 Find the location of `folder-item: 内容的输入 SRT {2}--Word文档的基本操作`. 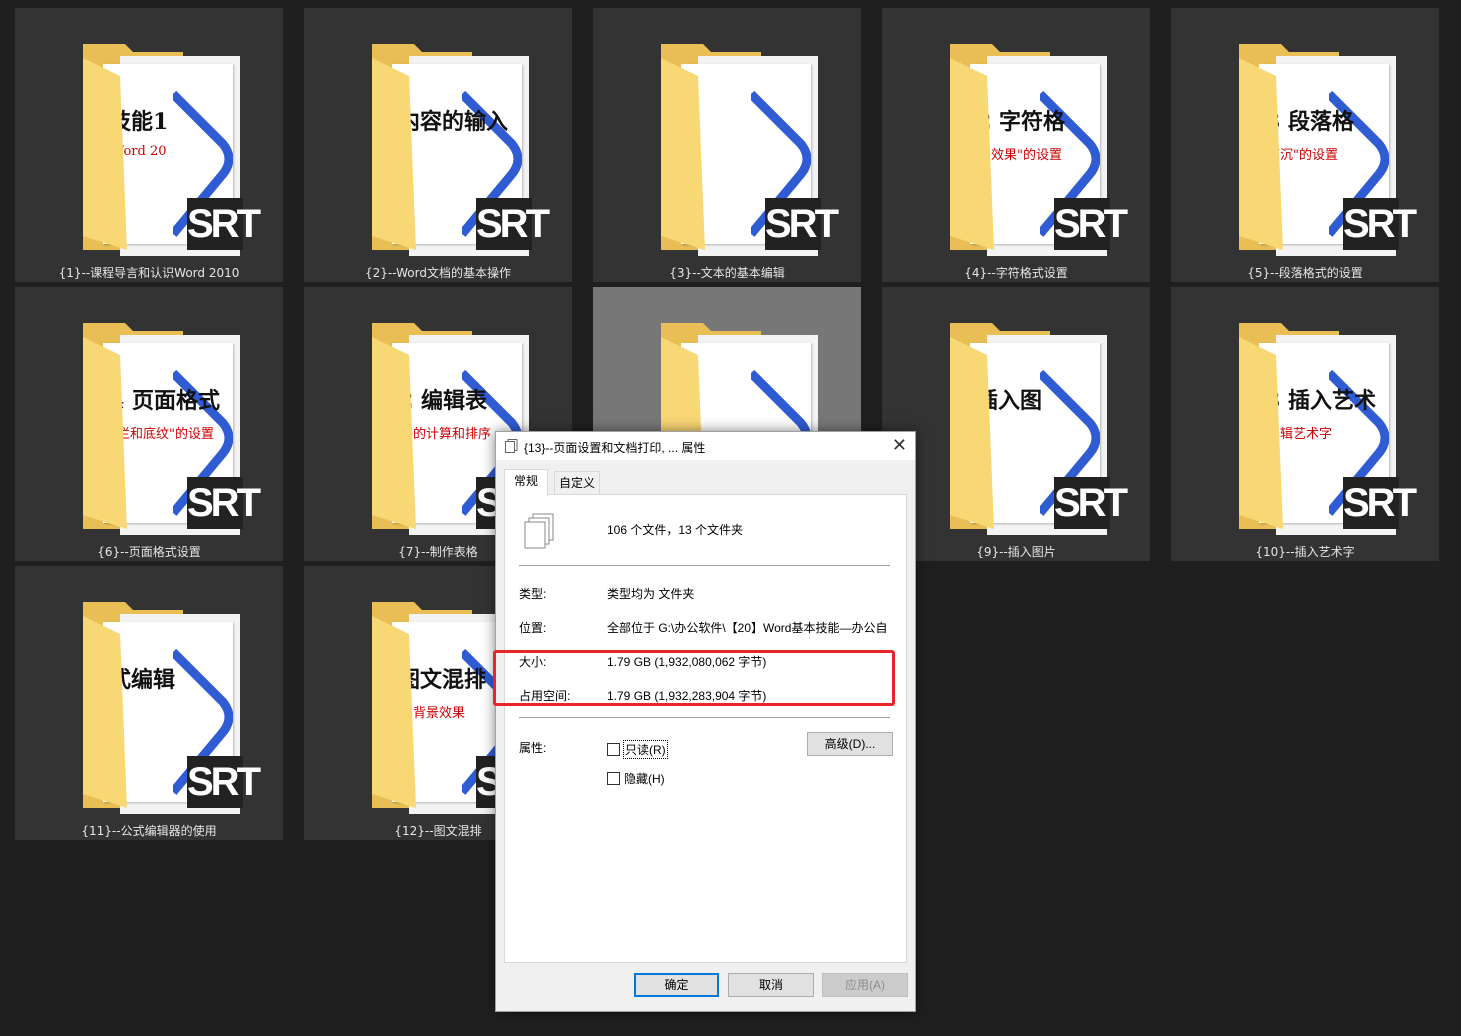

folder-item: 内容的输入 SRT {2}--Word文档的基本操作 is located at coordinates (438, 145).